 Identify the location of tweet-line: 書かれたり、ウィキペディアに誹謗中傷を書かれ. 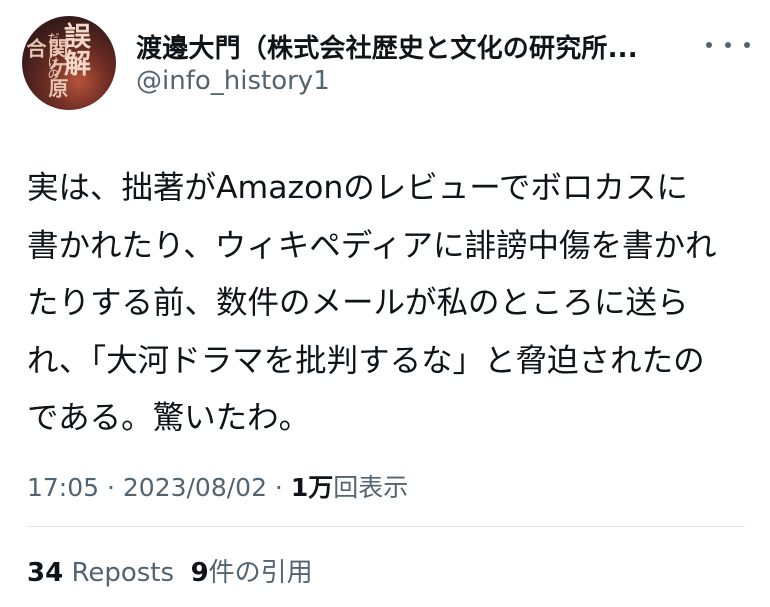
(372, 245).